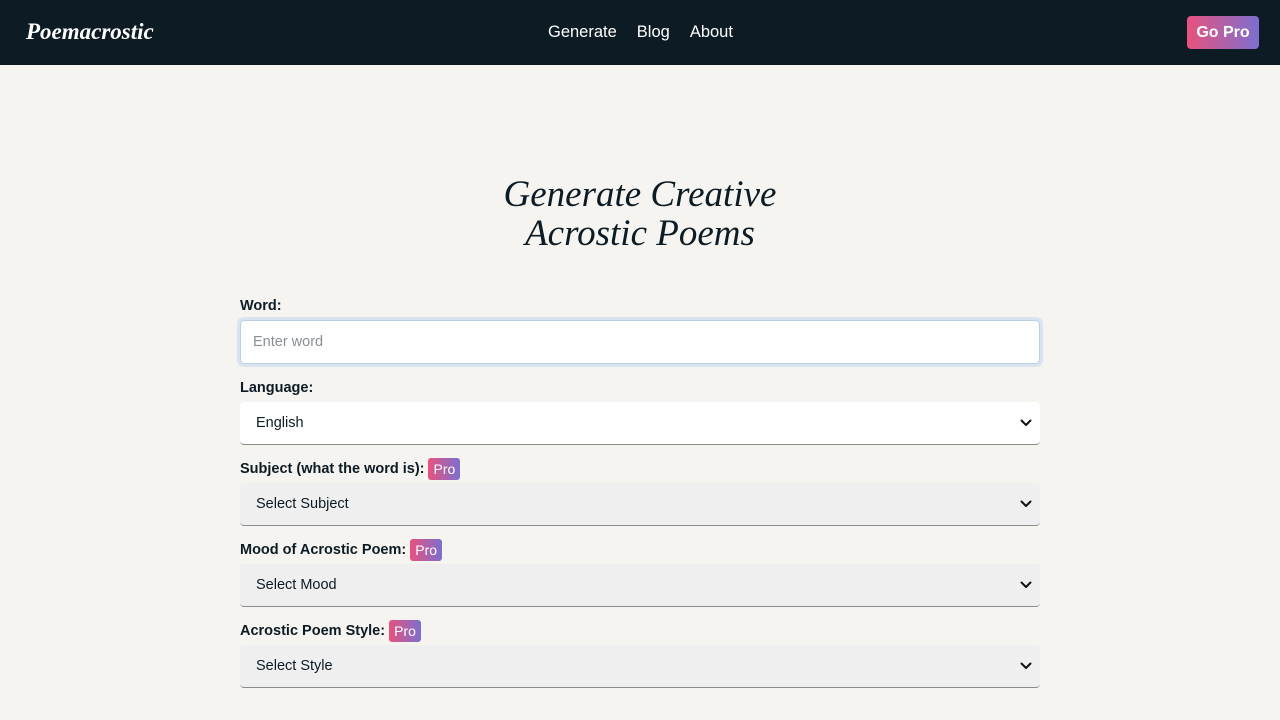 This screenshot has width=1280, height=720. I want to click on language-select: English, so click(640, 423).